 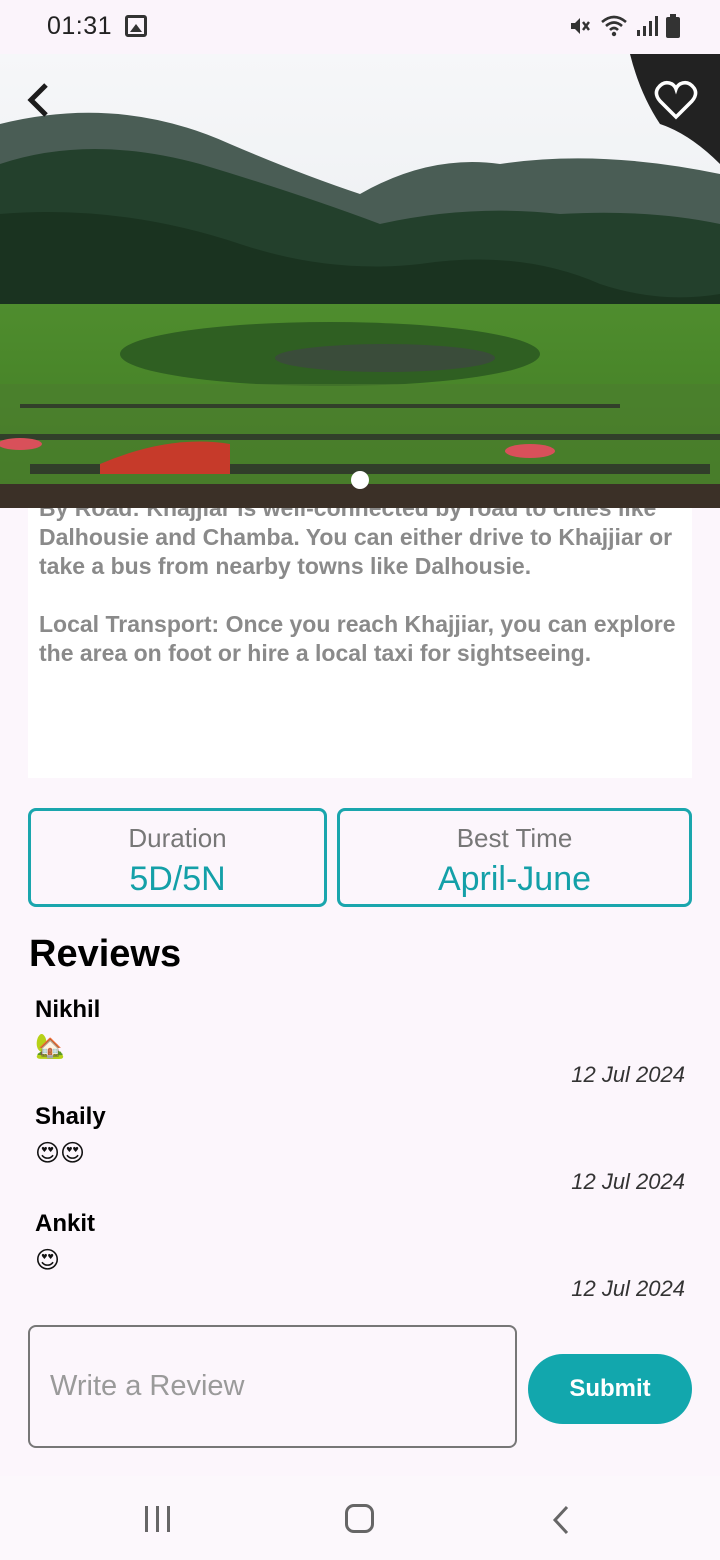 I want to click on duration-box: Duration 5D/5N, so click(x=177, y=857).